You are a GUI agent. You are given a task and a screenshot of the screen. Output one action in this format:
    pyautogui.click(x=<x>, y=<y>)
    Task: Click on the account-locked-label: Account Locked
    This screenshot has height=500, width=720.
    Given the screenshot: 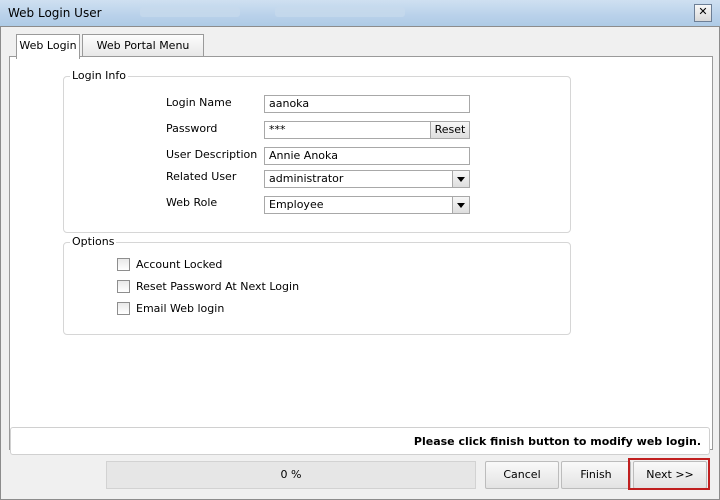 What is the action you would take?
    pyautogui.click(x=179, y=264)
    